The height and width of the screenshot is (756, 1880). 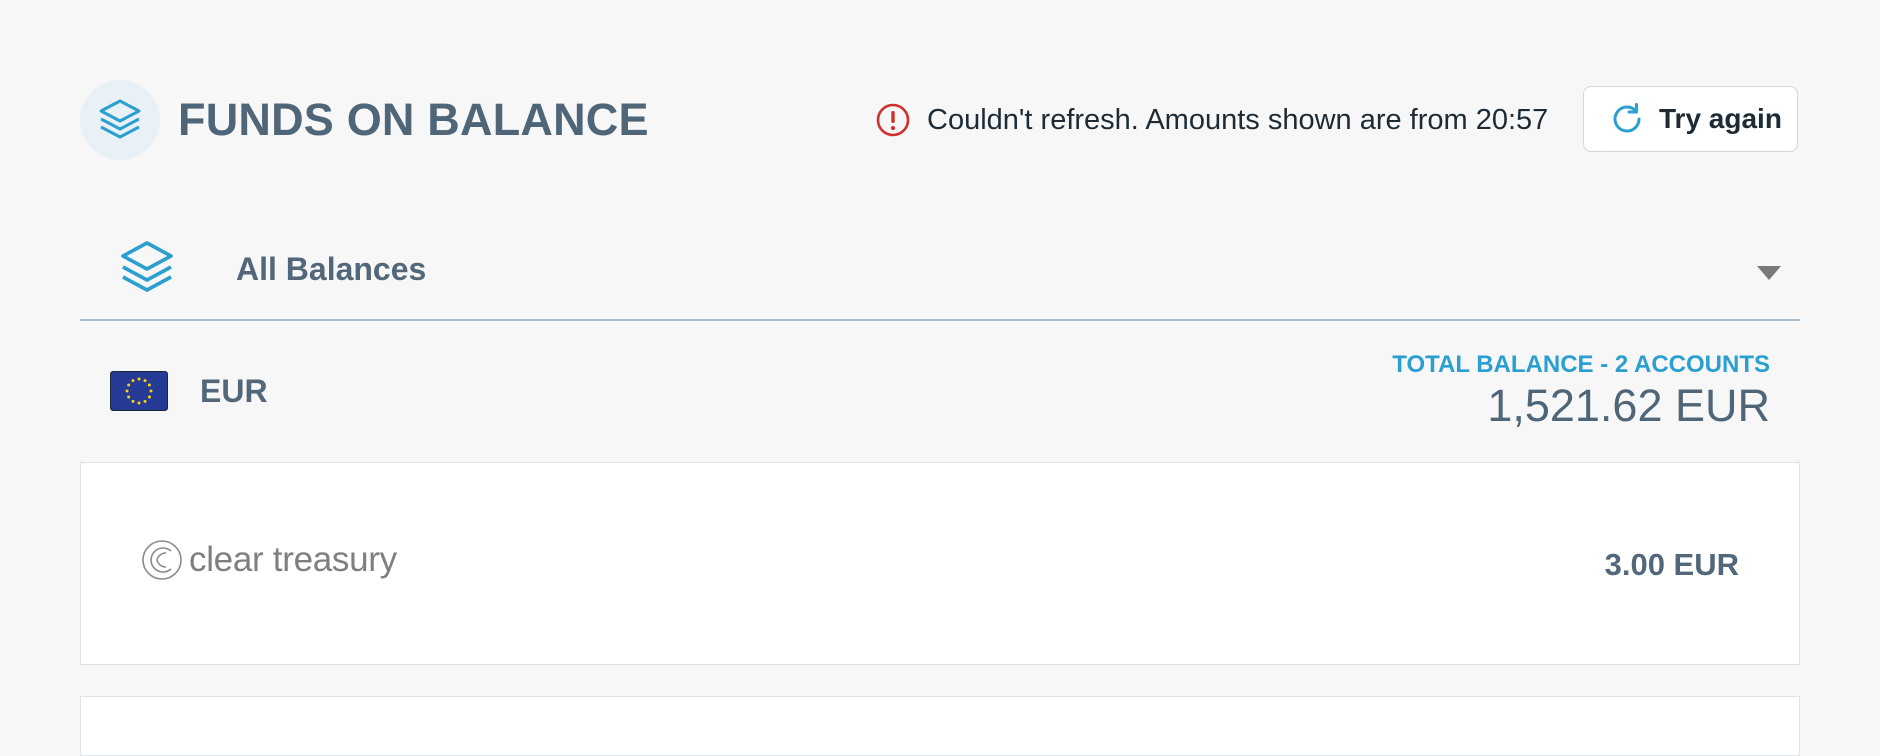 I want to click on currency-code: EUR, so click(x=234, y=391).